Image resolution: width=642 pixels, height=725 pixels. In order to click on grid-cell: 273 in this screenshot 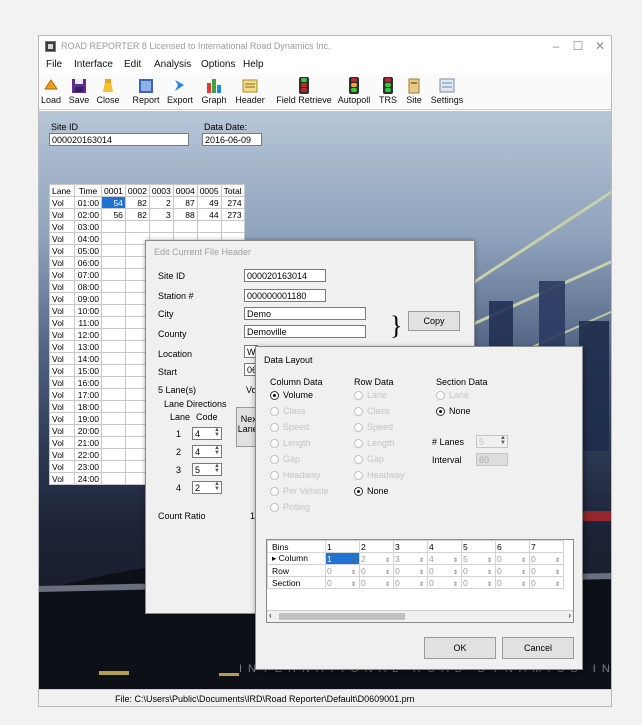, I will do `click(232, 214)`.